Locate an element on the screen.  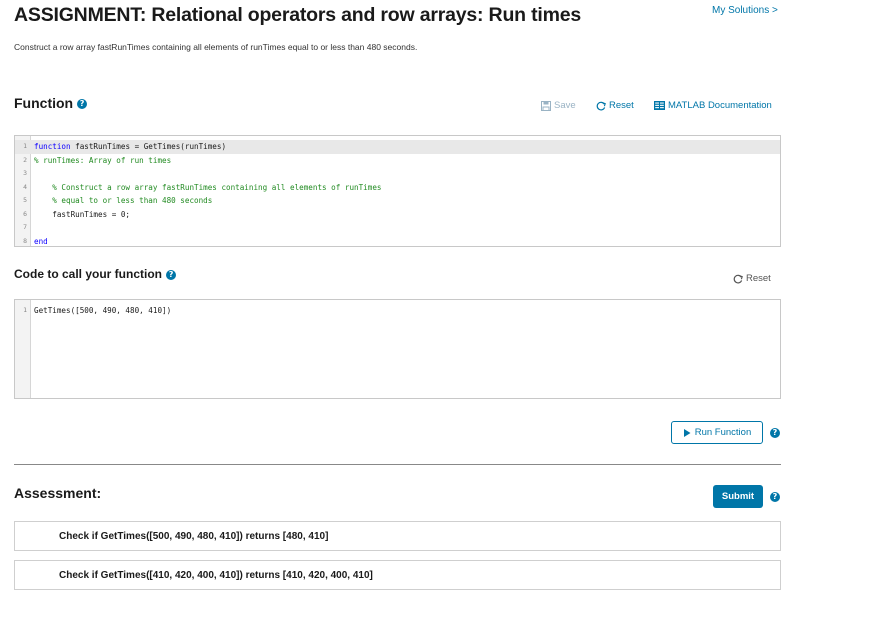
function-reset-button: Reset is located at coordinates (615, 105).